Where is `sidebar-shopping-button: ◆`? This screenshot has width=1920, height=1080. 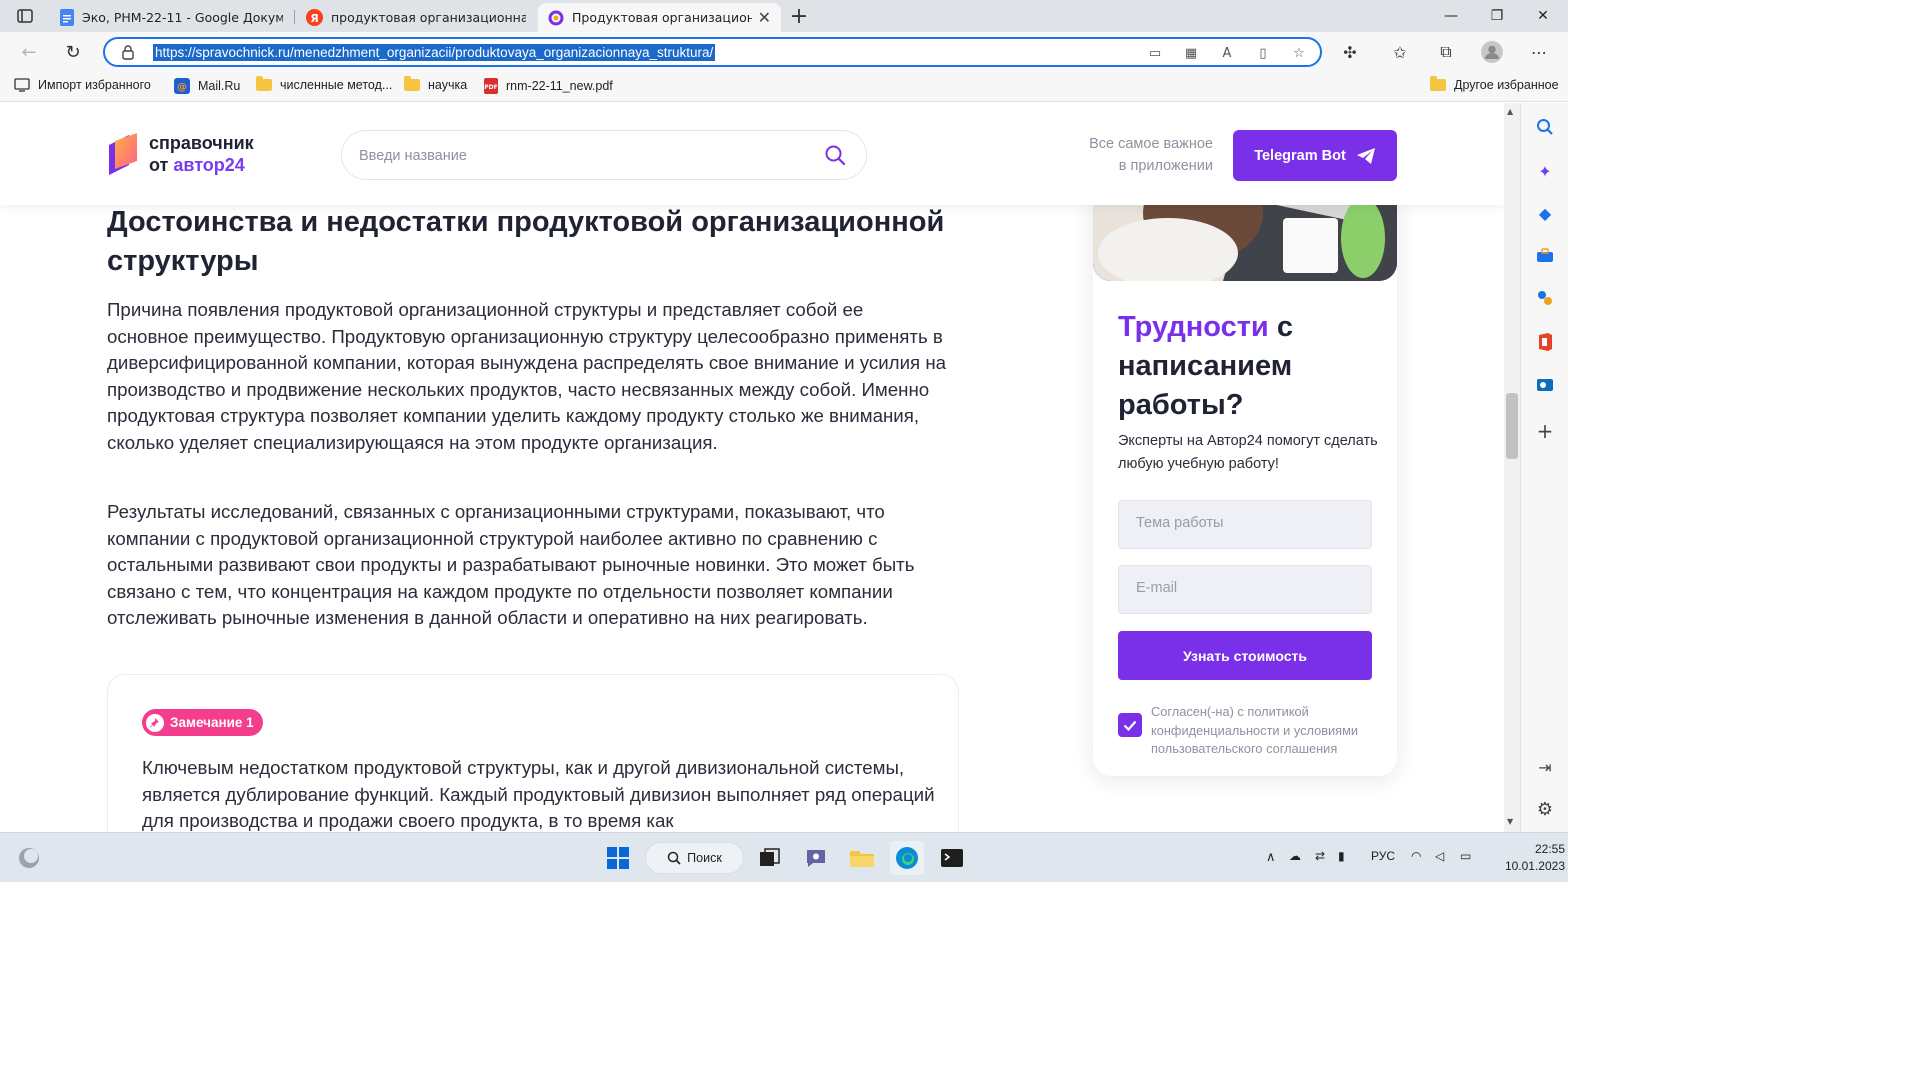
sidebar-shopping-button: ◆ is located at coordinates (1545, 213).